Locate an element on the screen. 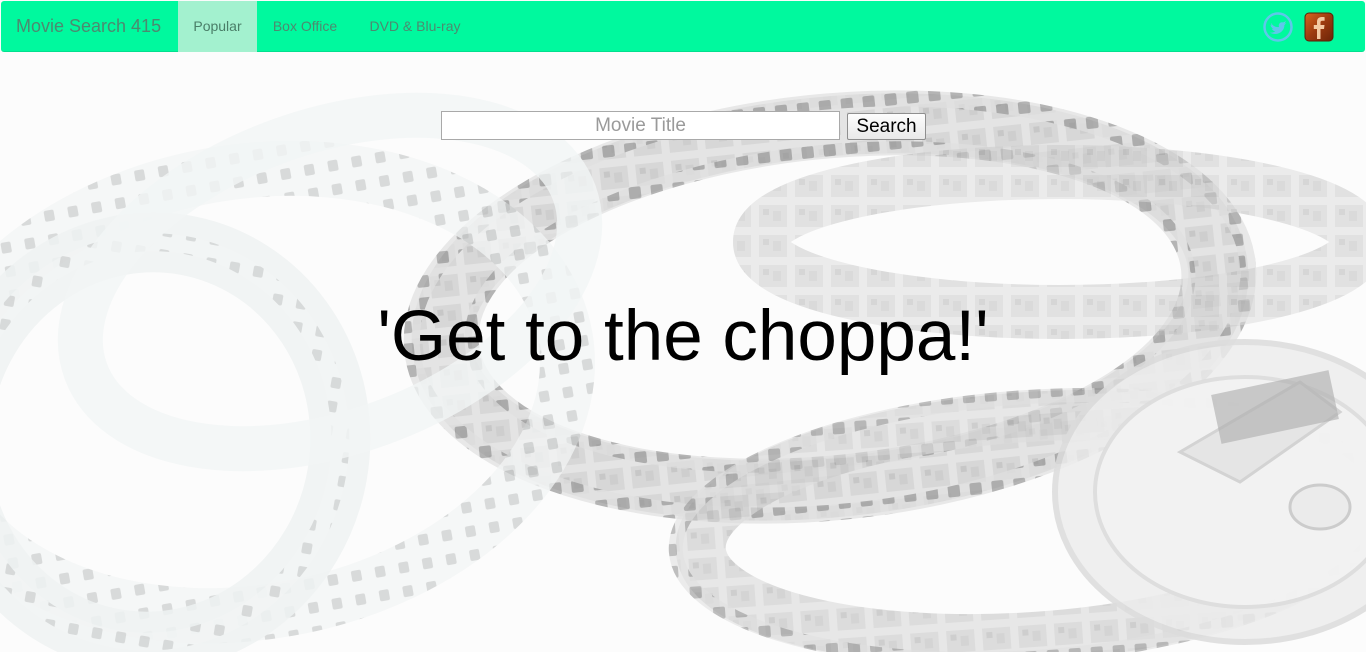 The image size is (1366, 652). nav-item-popular: Popular is located at coordinates (217, 26).